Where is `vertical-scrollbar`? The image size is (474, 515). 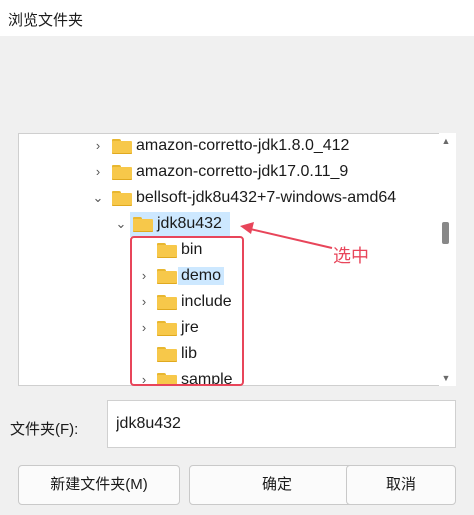
vertical-scrollbar is located at coordinates (447, 259).